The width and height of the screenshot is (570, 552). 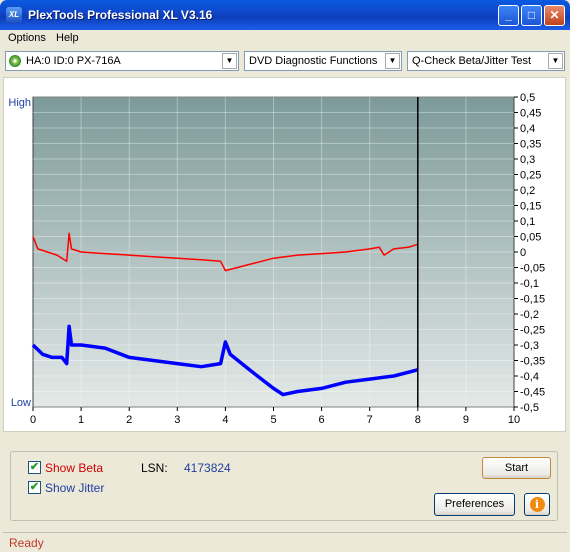 I want to click on function-select-value: DVD Diagnostic Functions, so click(x=313, y=61).